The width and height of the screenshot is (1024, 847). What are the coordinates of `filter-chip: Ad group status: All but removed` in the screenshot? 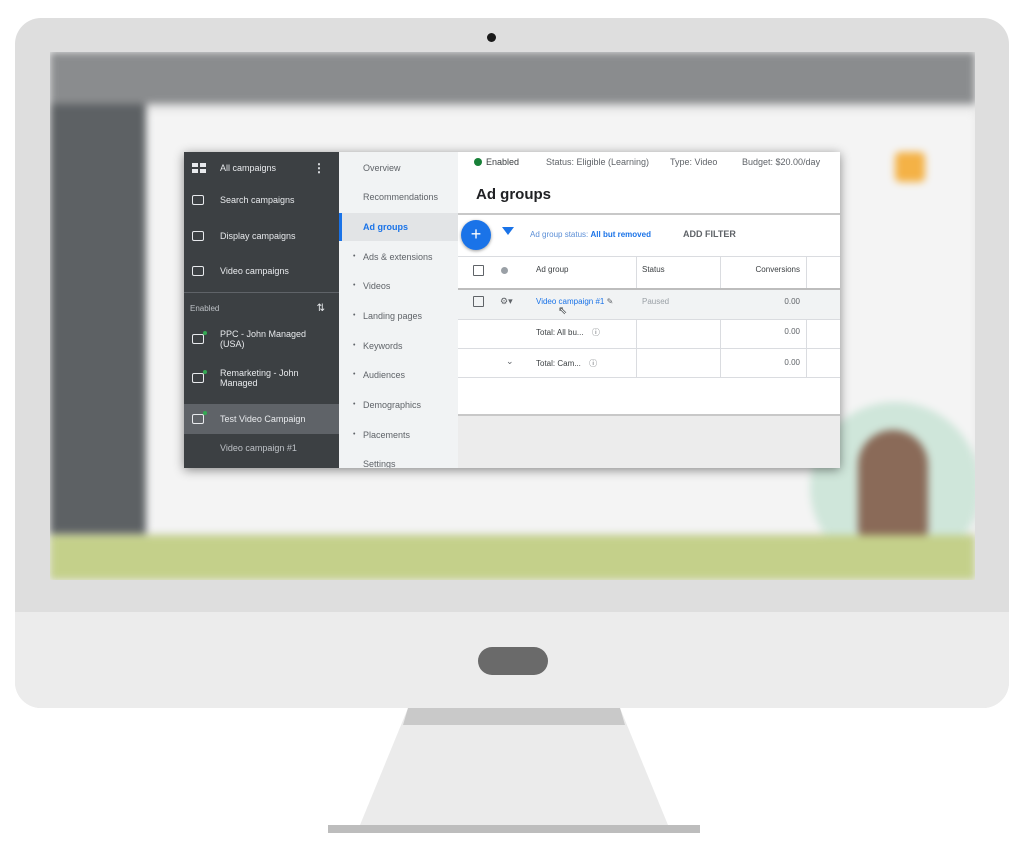 It's located at (590, 234).